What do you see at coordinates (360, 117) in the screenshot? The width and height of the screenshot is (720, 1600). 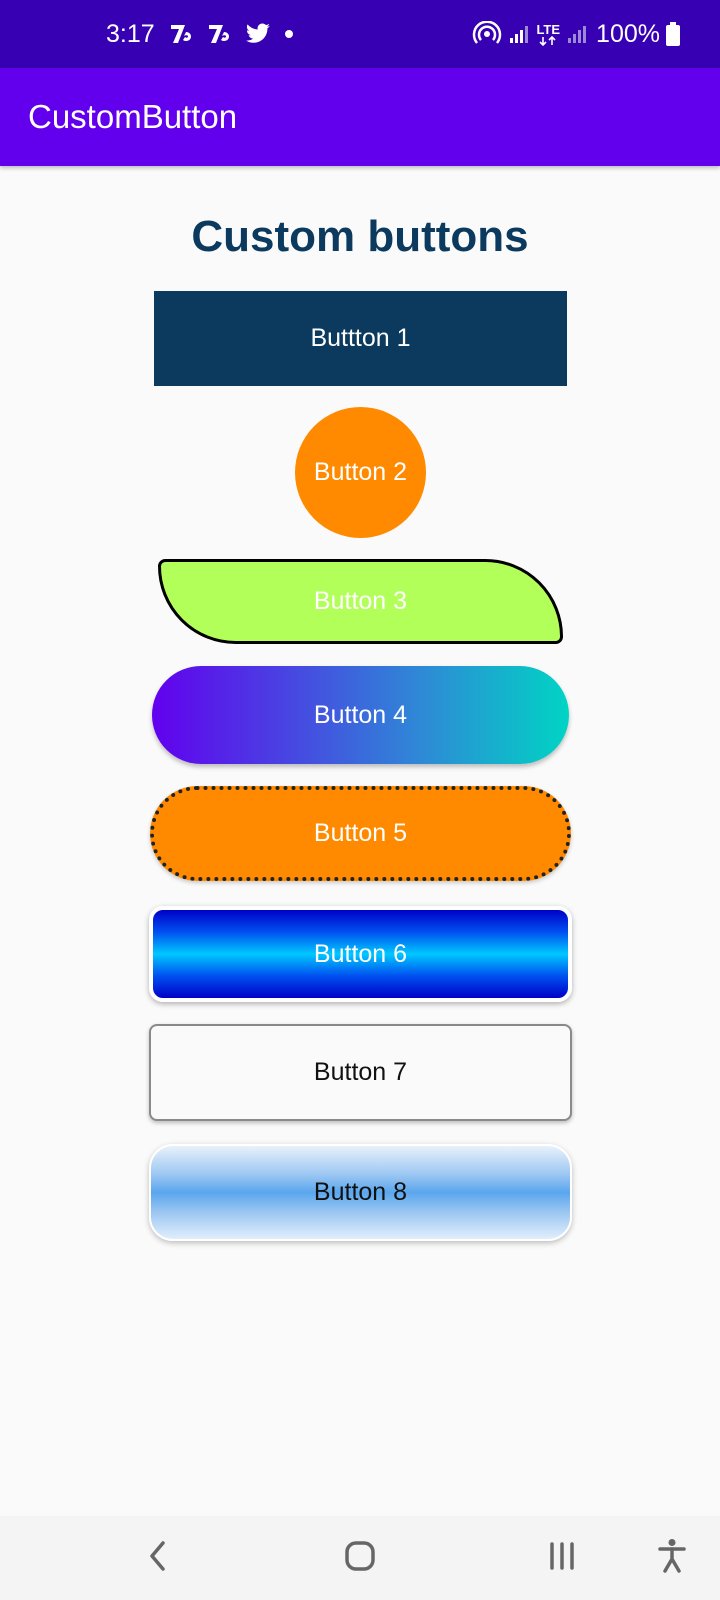 I see `app-bar: CustomButton` at bounding box center [360, 117].